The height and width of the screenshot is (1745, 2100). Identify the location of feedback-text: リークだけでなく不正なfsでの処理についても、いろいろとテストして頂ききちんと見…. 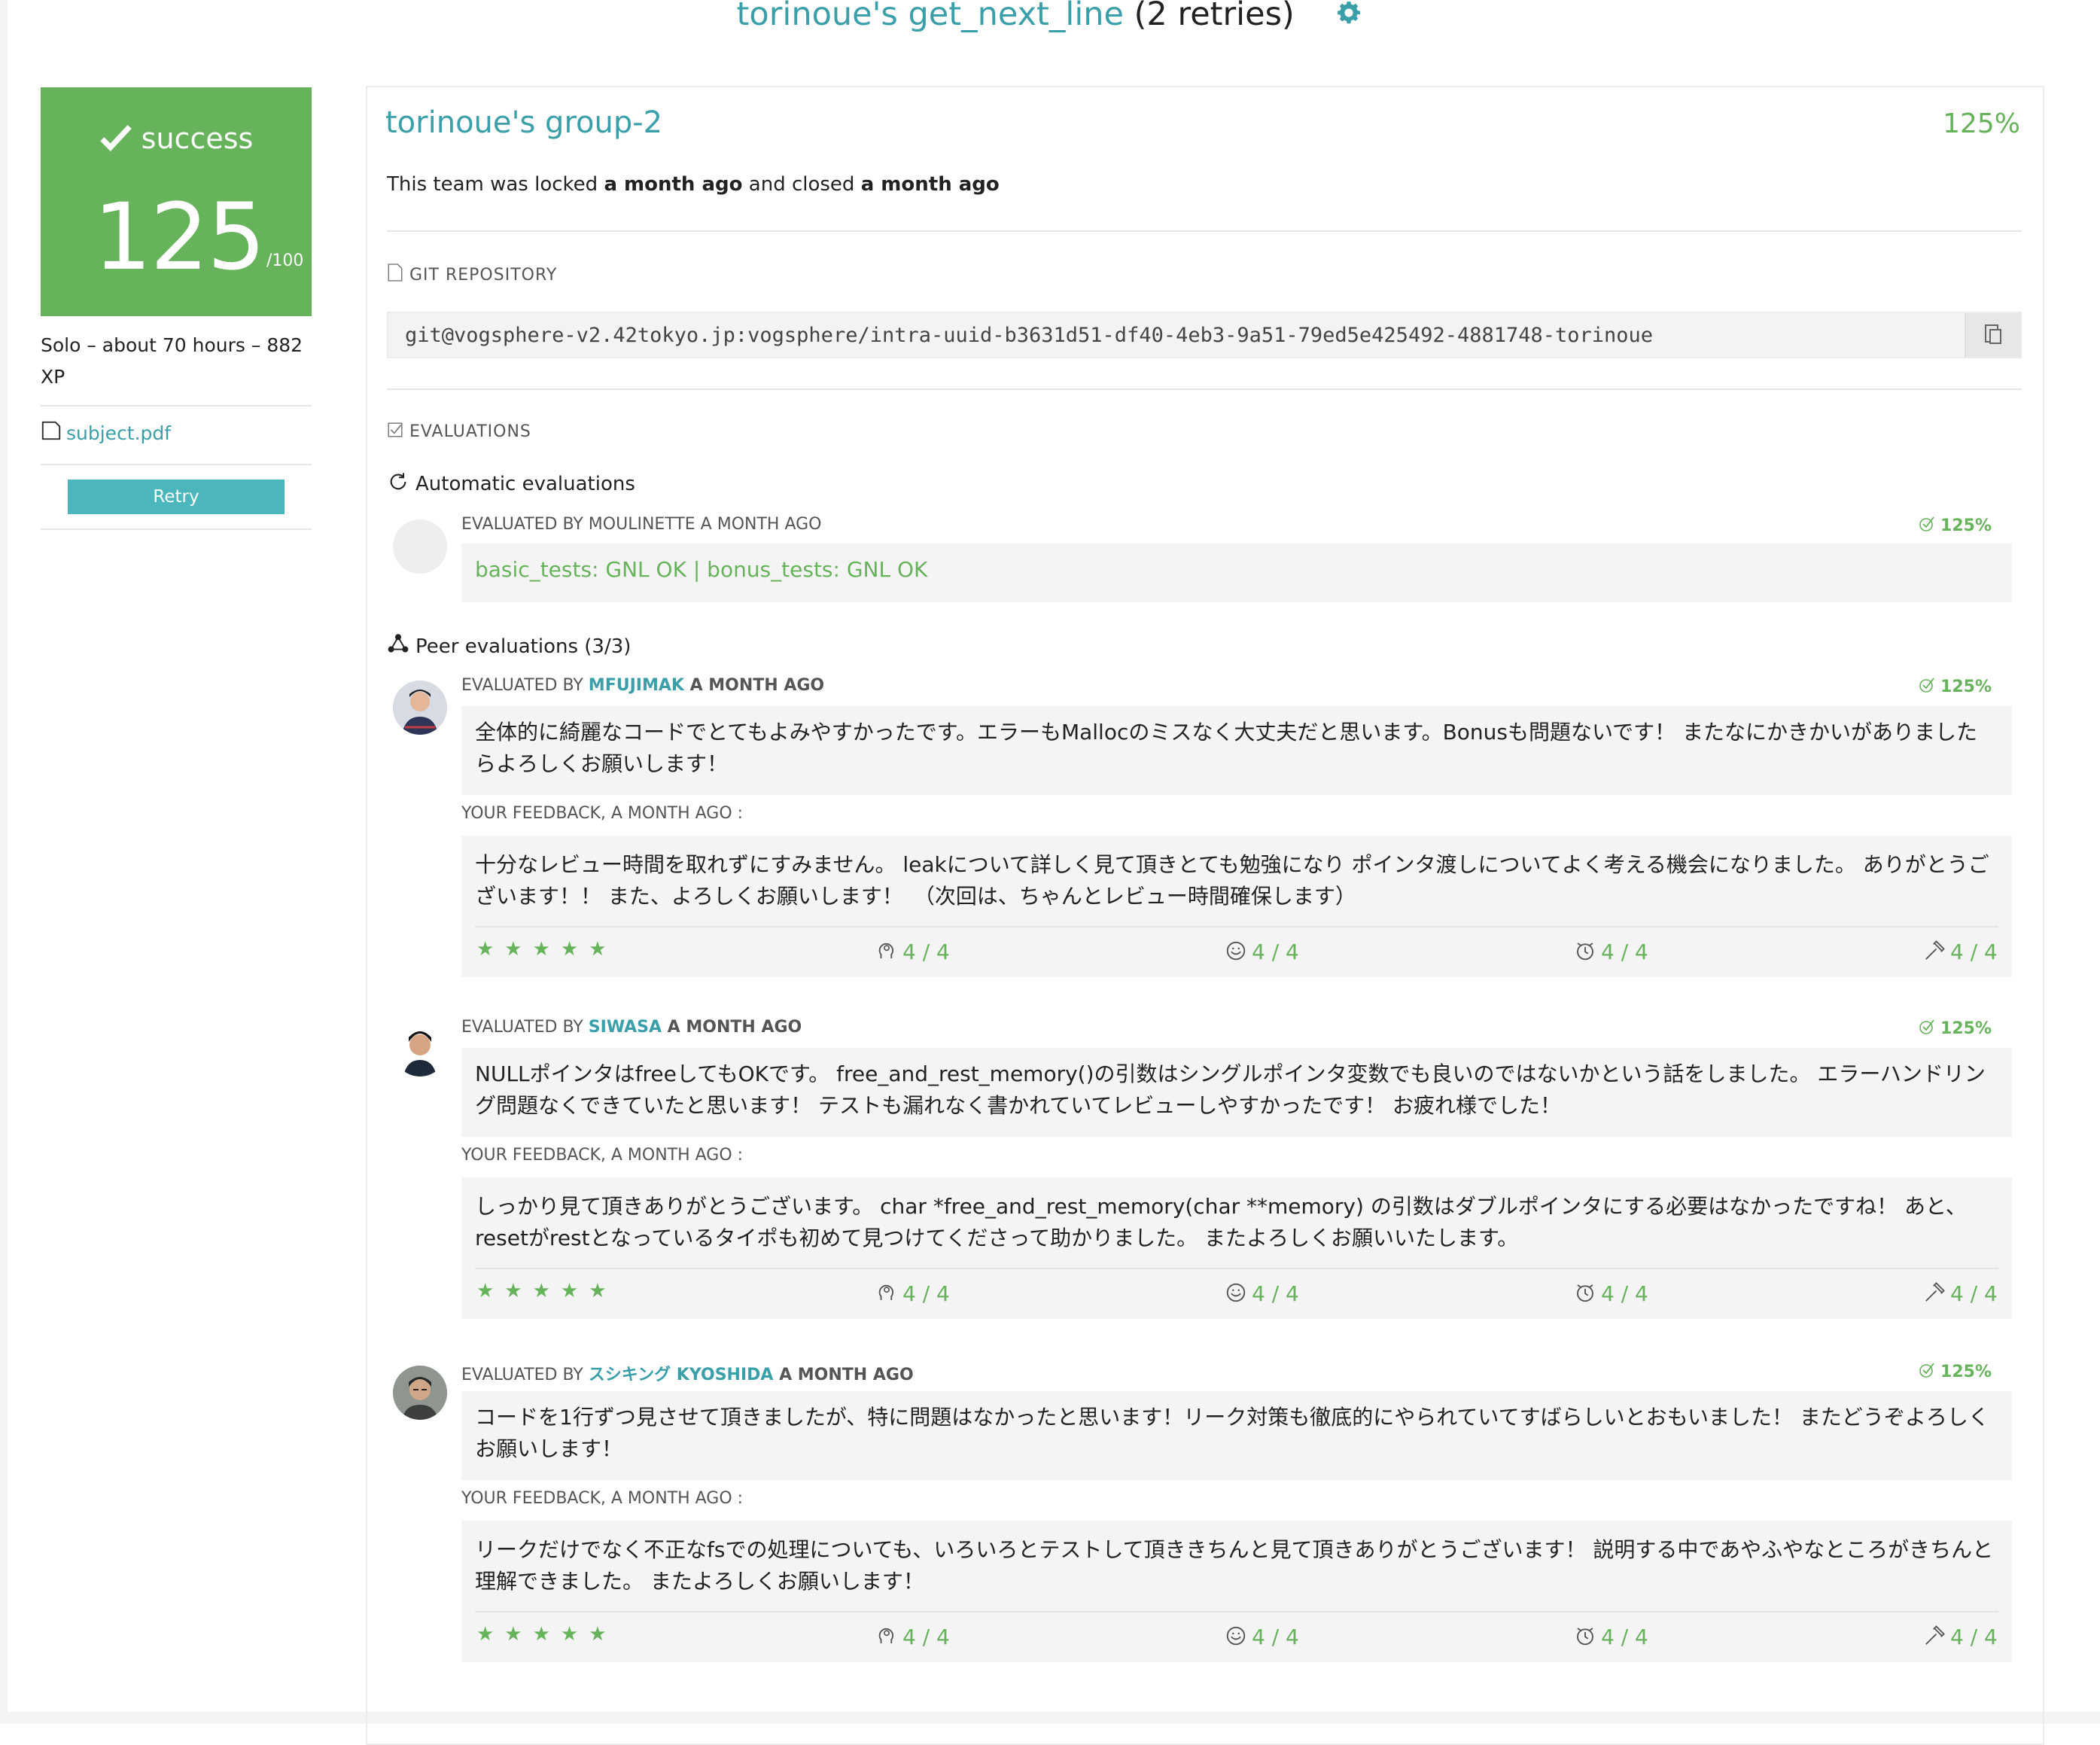
(1234, 1566).